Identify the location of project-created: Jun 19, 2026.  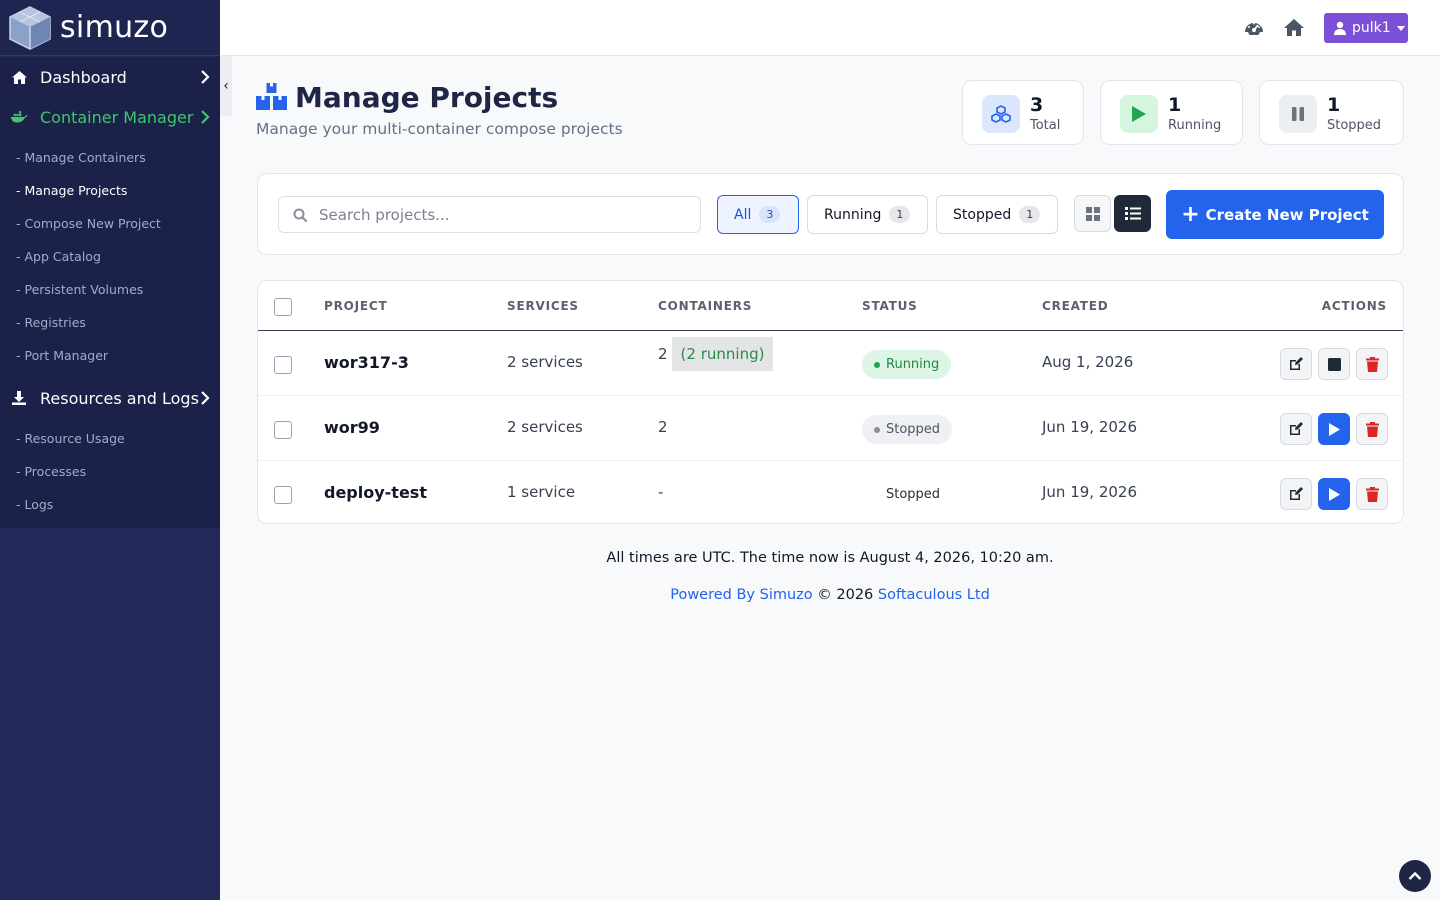
(1090, 427).